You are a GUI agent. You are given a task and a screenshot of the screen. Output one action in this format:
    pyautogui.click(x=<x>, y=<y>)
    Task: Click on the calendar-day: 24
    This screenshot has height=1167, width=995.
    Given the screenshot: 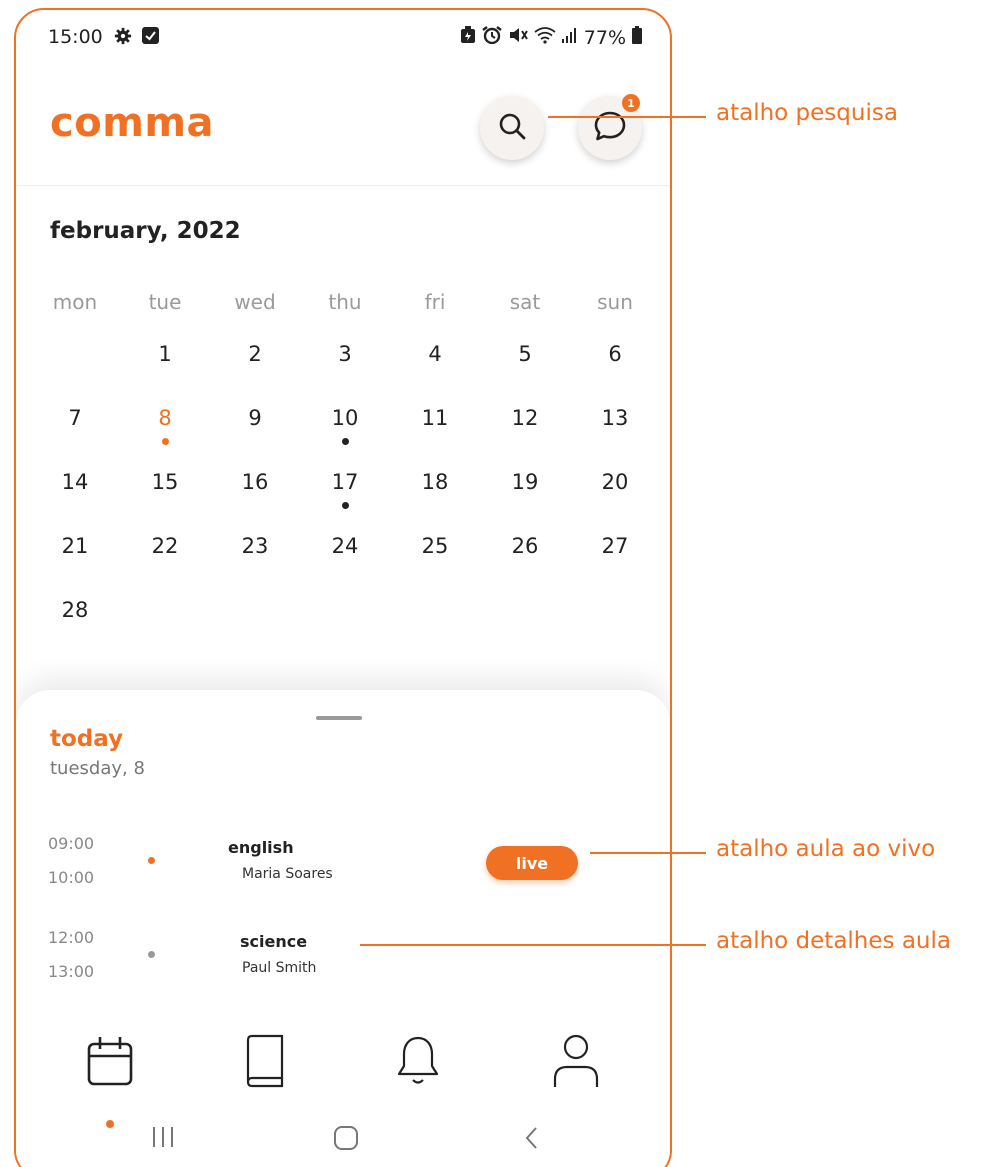 What is the action you would take?
    pyautogui.click(x=345, y=566)
    